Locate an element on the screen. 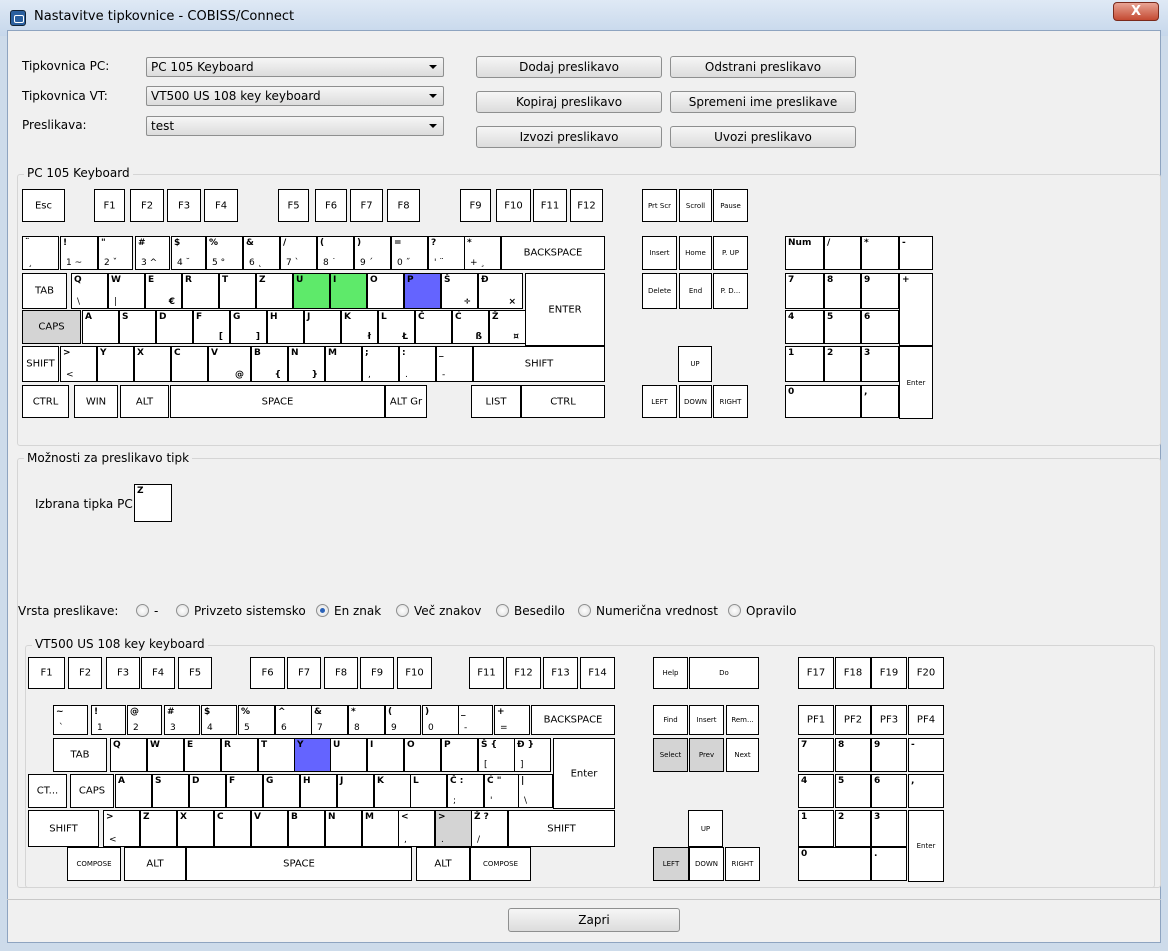 Image resolution: width=1168 pixels, height=951 pixels. pc-key: #3 ^ is located at coordinates (152, 253).